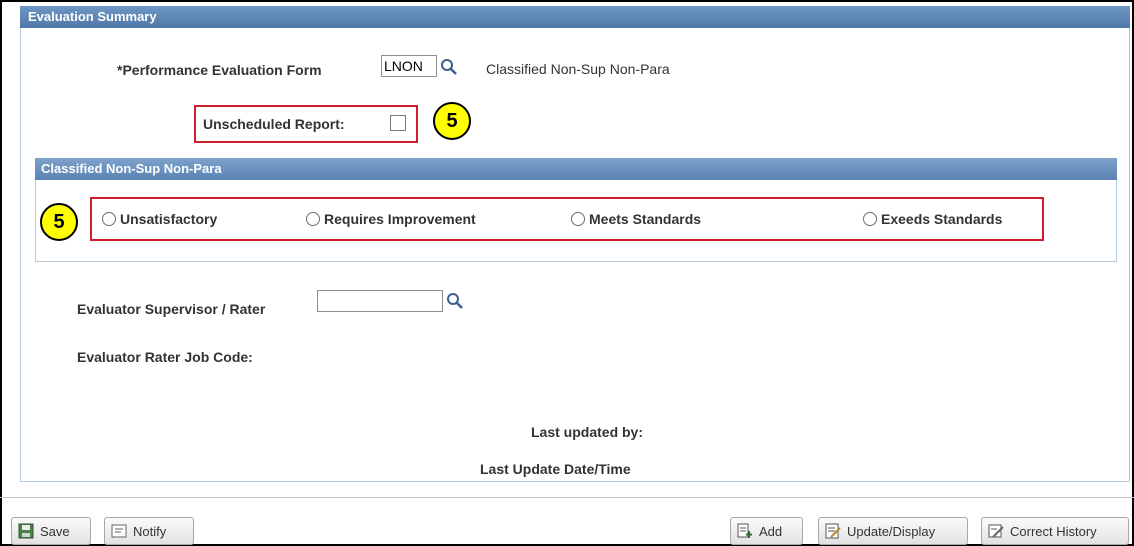  What do you see at coordinates (119, 531) in the screenshot?
I see `notify-icon` at bounding box center [119, 531].